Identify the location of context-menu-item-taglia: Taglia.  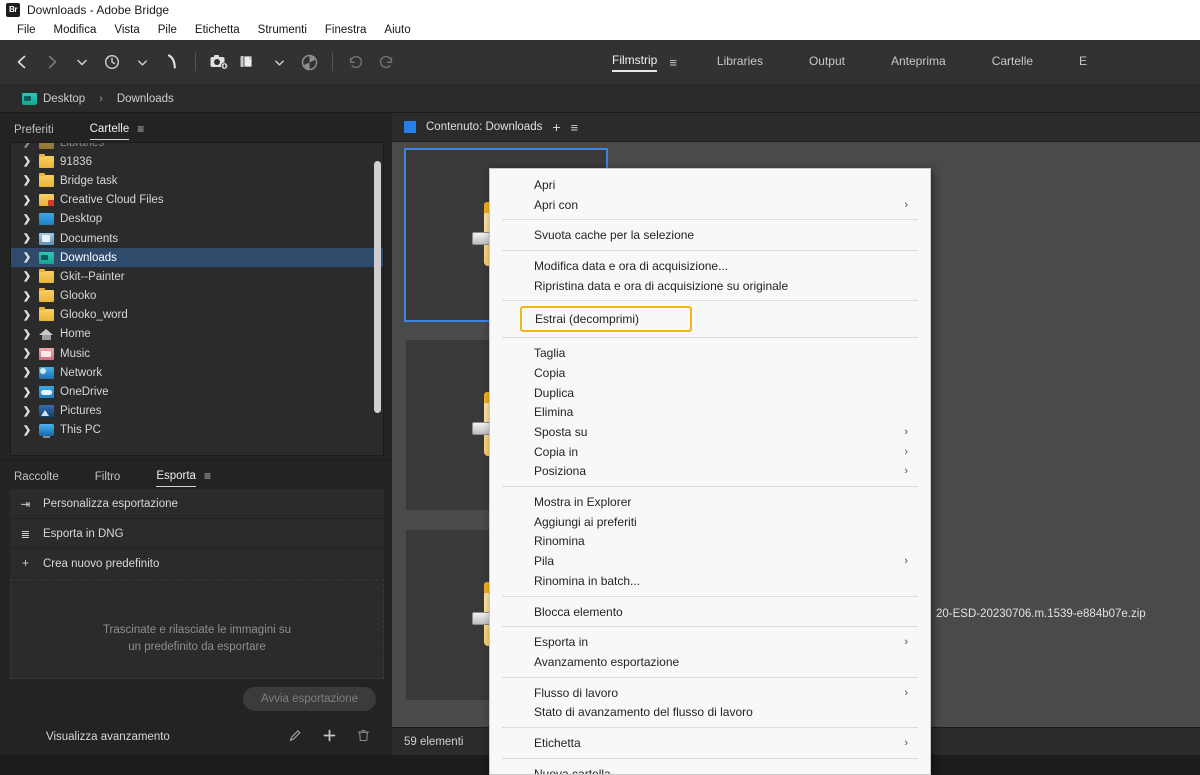
(710, 353).